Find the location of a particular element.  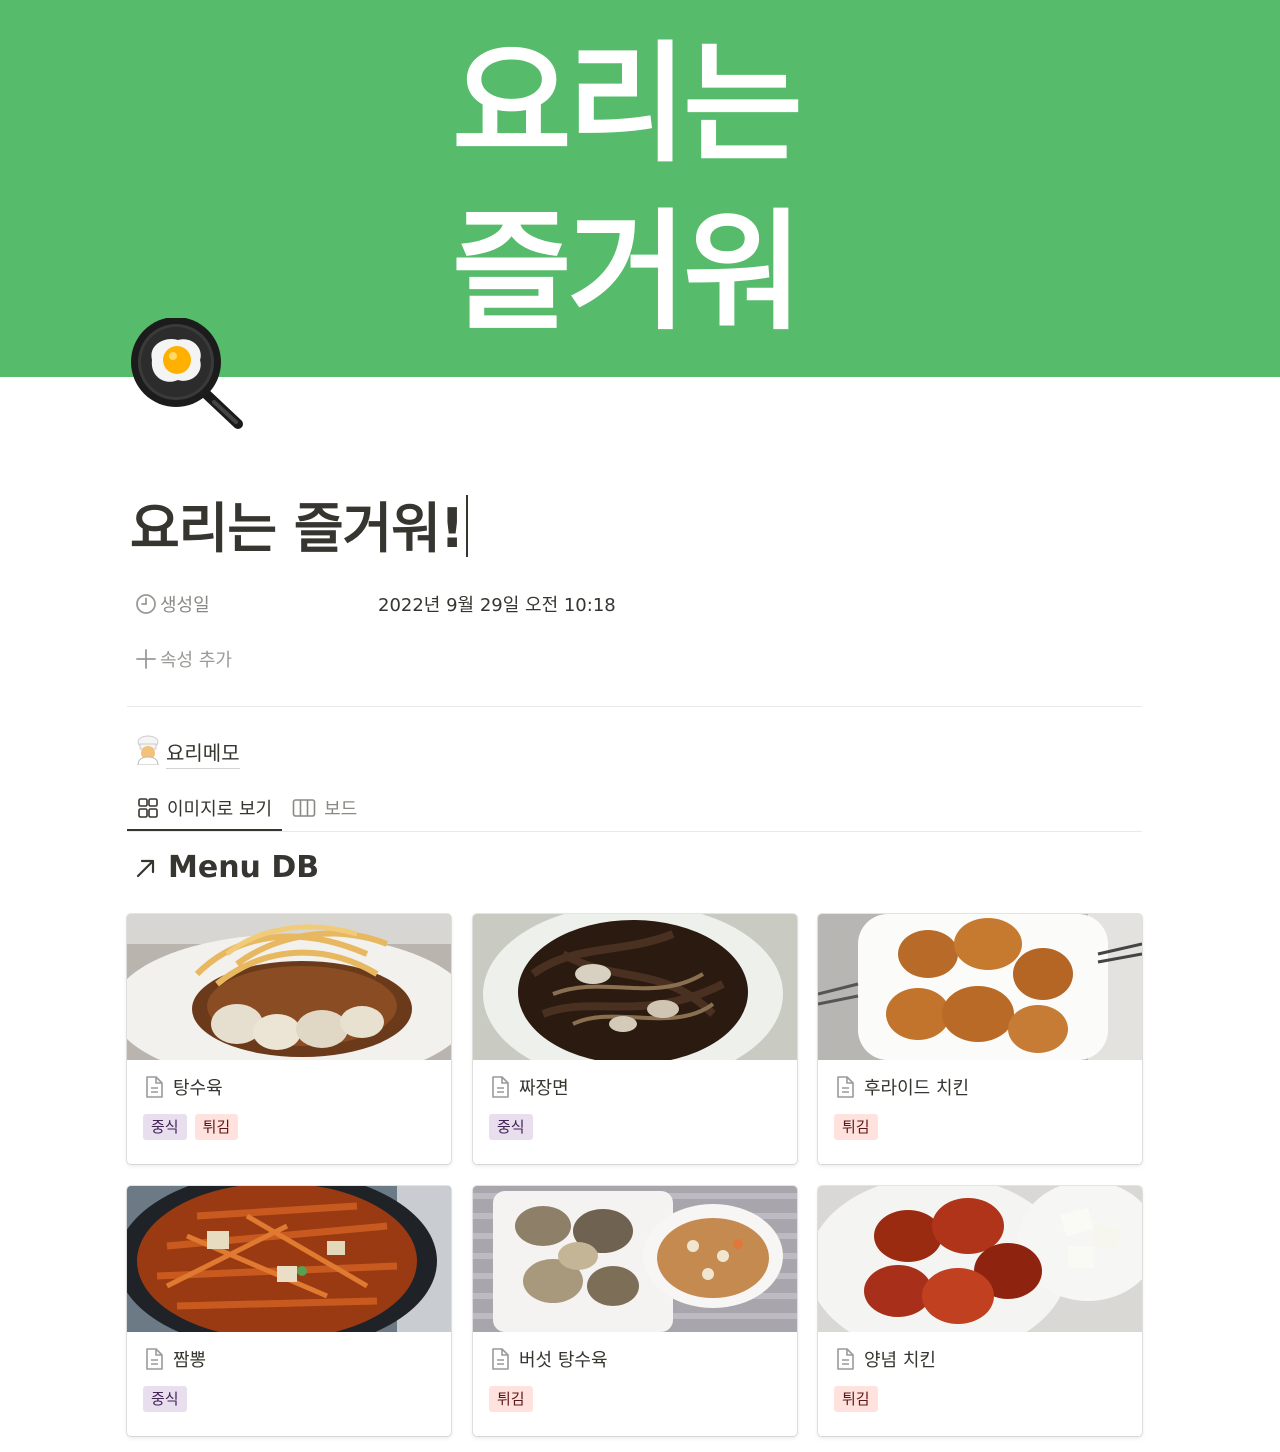

tab-board: 보드 is located at coordinates (324, 808).